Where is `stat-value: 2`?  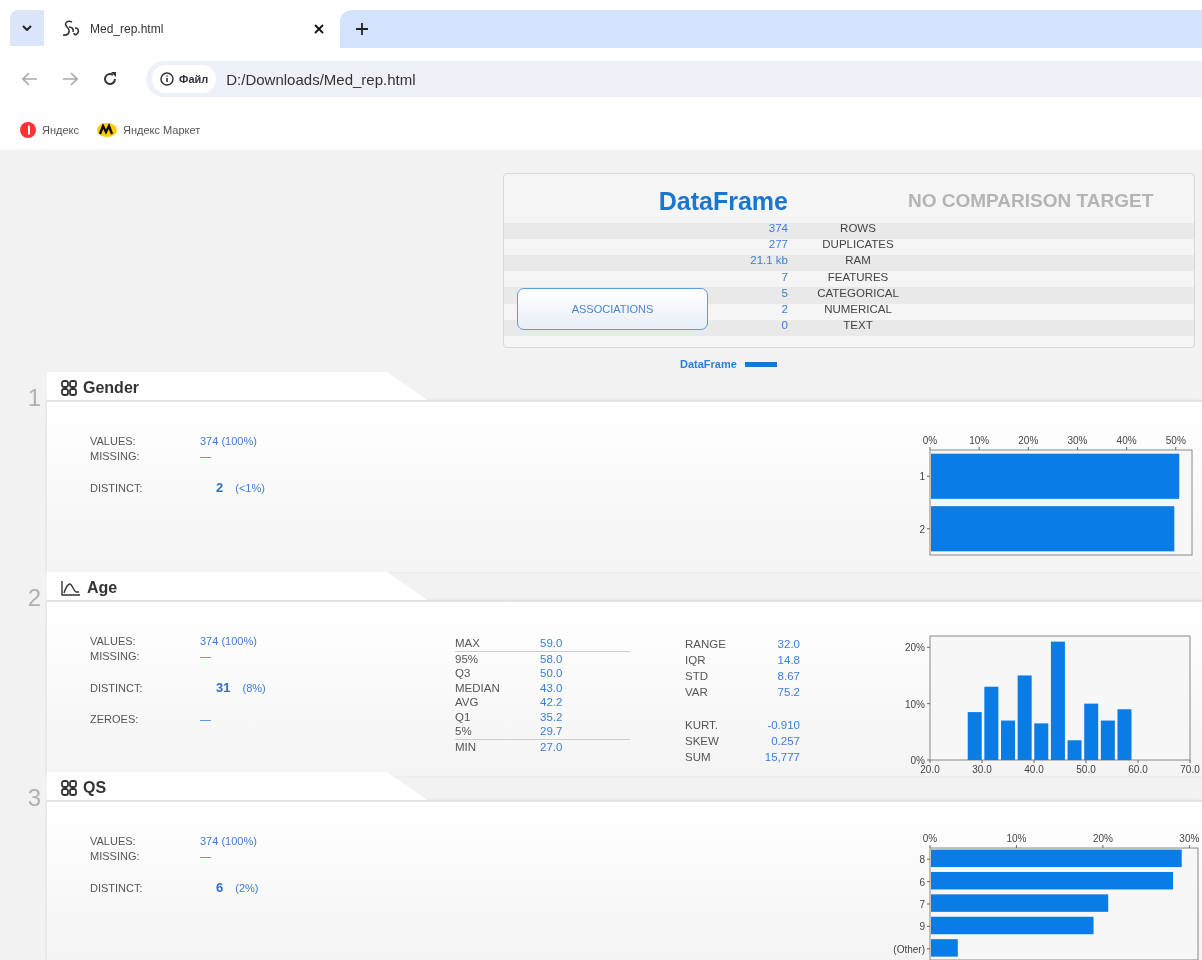
stat-value: 2 is located at coordinates (220, 487).